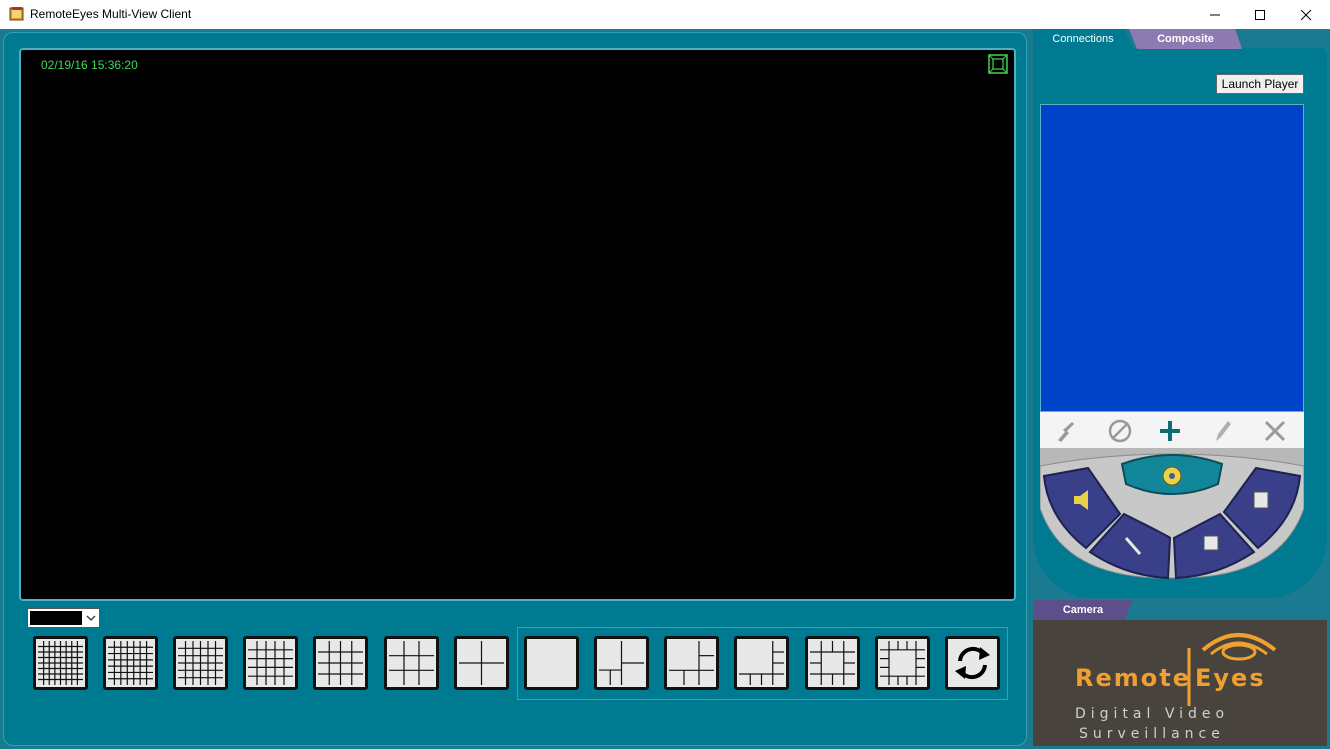 Image resolution: width=1330 pixels, height=749 pixels. I want to click on maximize-icon, so click(1260, 14).